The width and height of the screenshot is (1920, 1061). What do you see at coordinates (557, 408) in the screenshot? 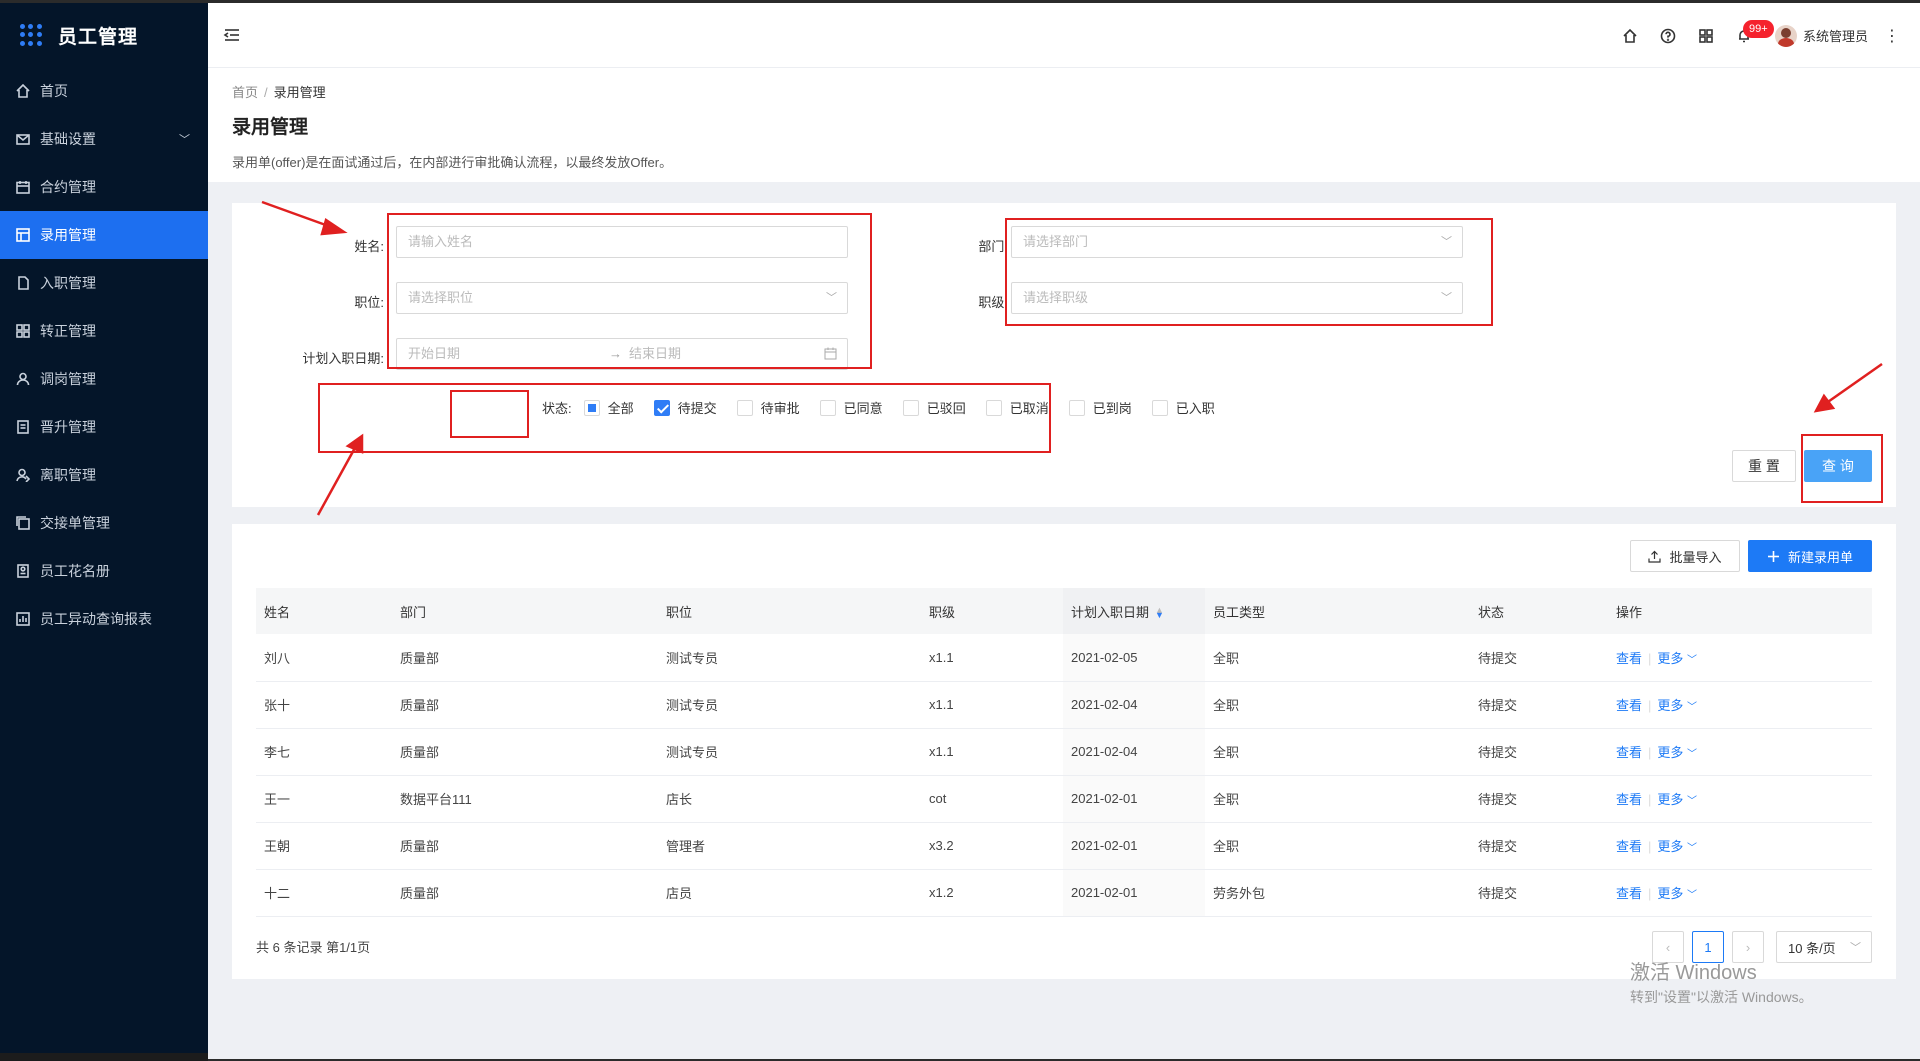
I see `status-label: 状态:` at bounding box center [557, 408].